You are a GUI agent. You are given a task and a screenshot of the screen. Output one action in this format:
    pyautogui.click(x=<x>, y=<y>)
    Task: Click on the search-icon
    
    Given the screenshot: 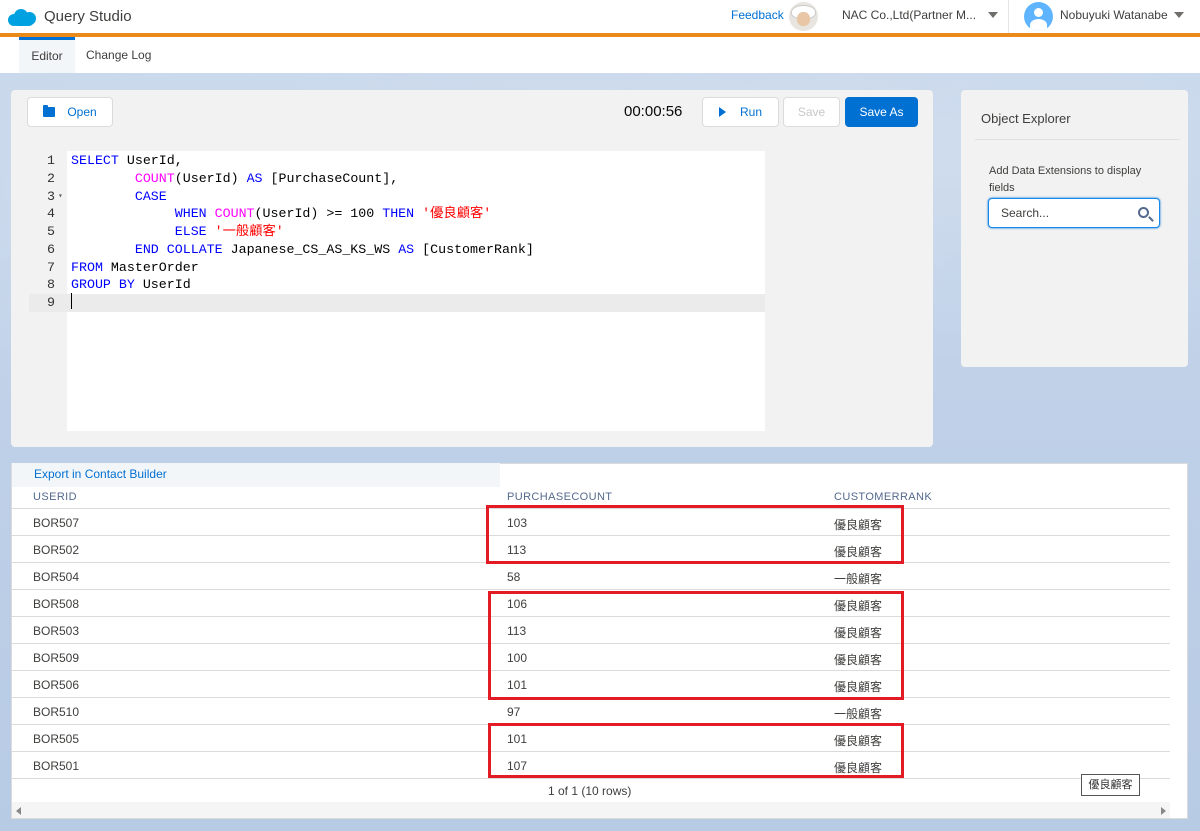 What is the action you would take?
    pyautogui.click(x=1143, y=212)
    